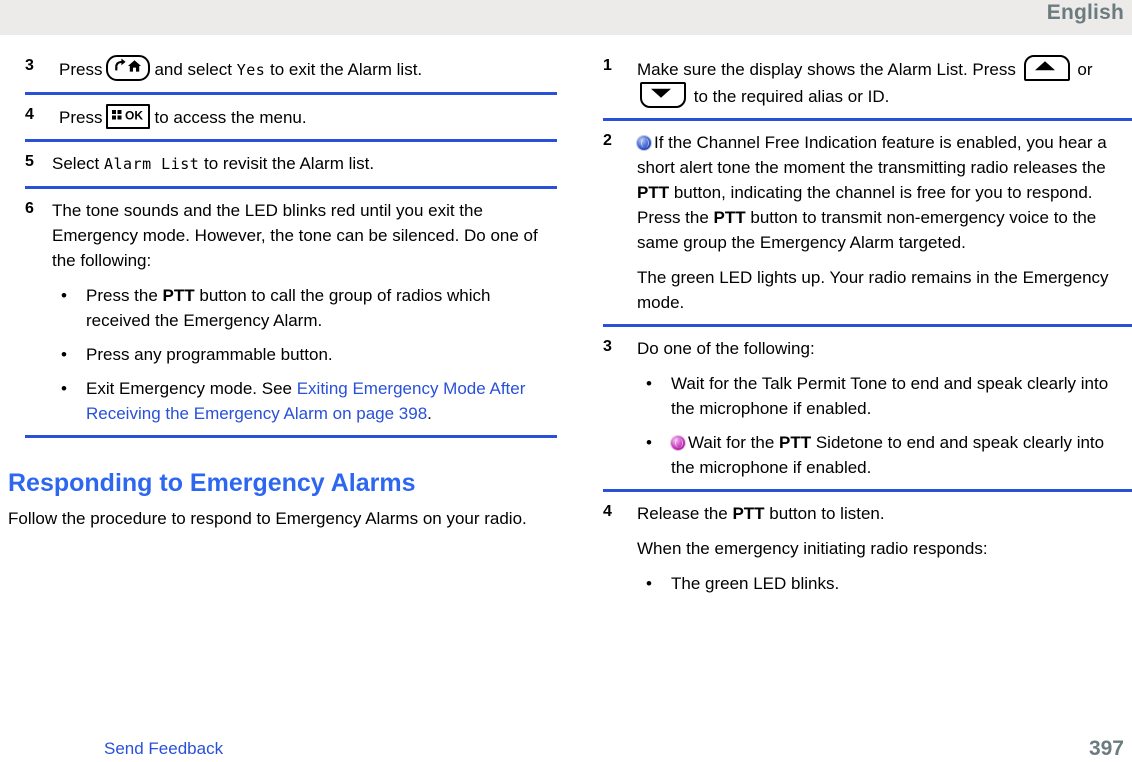  What do you see at coordinates (1085, 12) in the screenshot?
I see `header-language-label: English` at bounding box center [1085, 12].